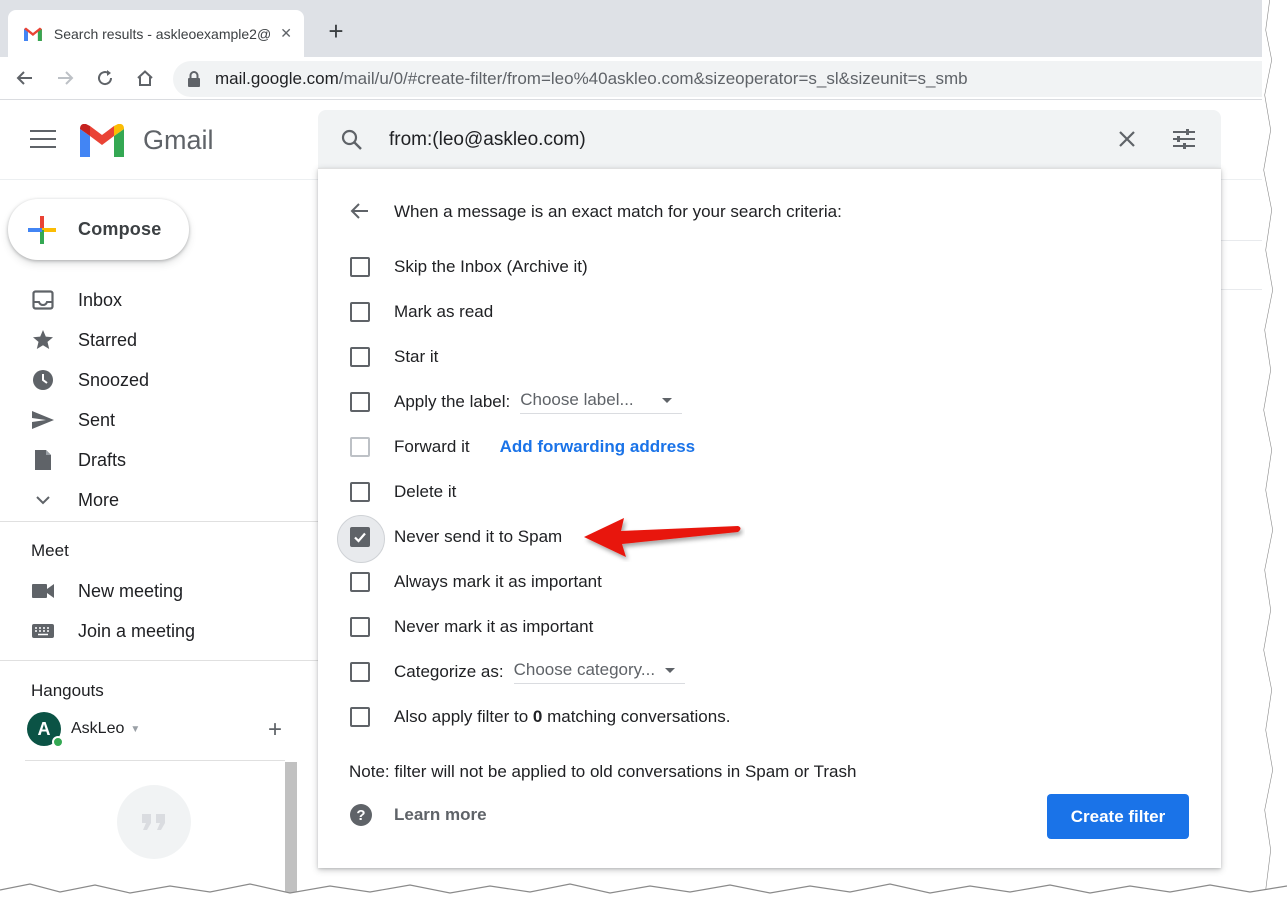 The width and height of the screenshot is (1287, 915). What do you see at coordinates (360, 492) in the screenshot?
I see `delete-it-checkbox` at bounding box center [360, 492].